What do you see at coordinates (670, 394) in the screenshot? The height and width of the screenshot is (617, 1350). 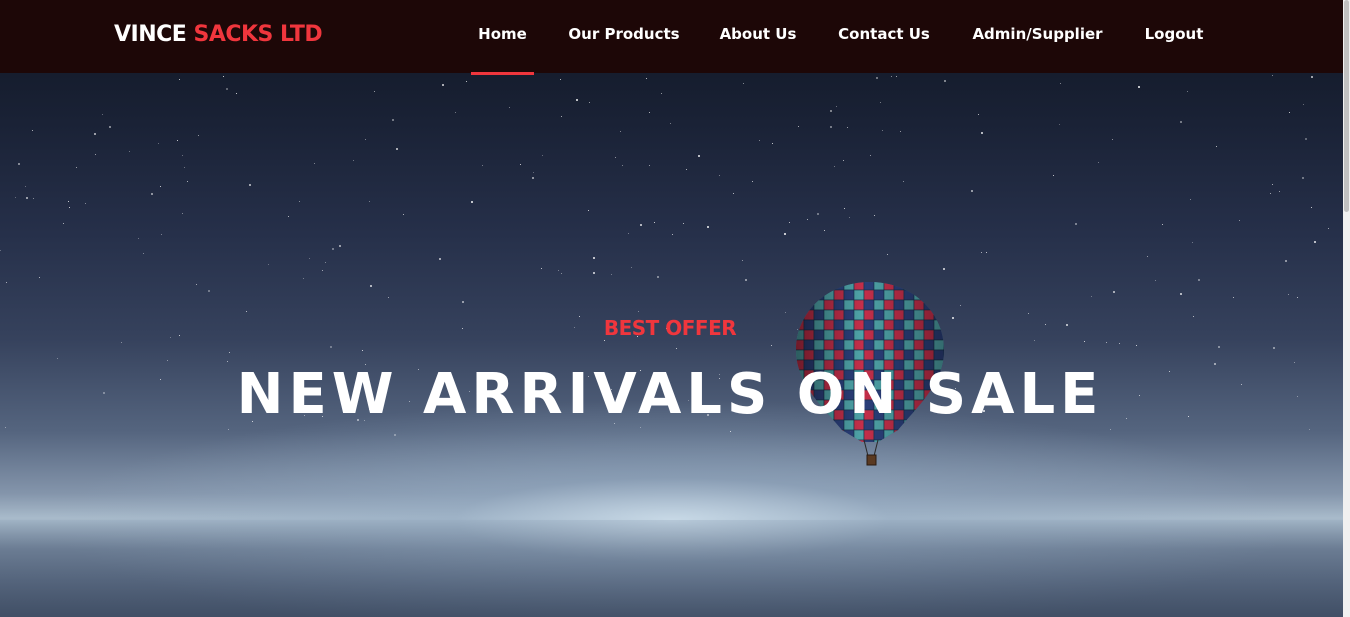 I see `hero-headline: NEW ARRIVALS ON SALE` at bounding box center [670, 394].